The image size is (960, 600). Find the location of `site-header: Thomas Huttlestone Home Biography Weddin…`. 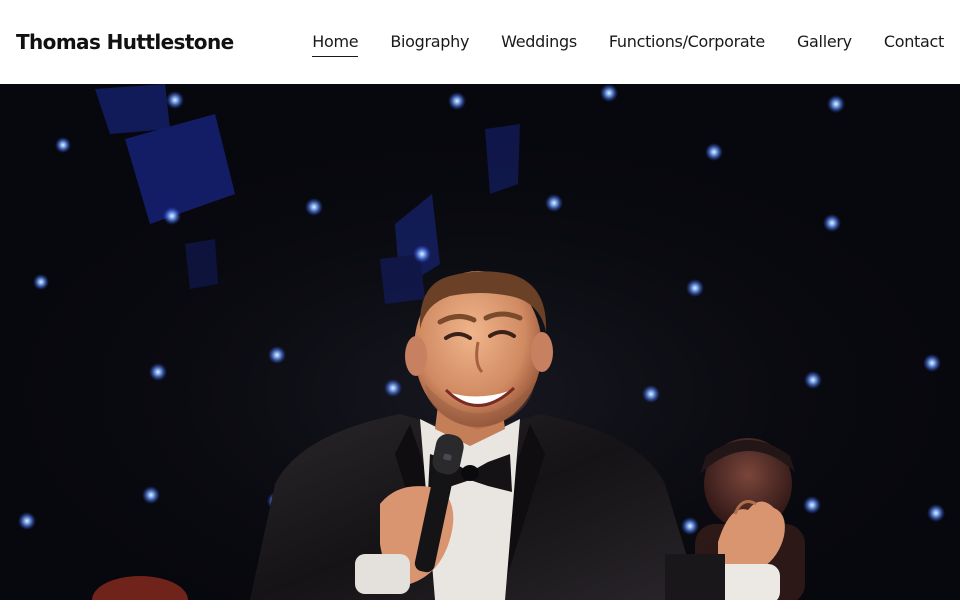

site-header: Thomas Huttlestone Home Biography Weddin… is located at coordinates (480, 42).